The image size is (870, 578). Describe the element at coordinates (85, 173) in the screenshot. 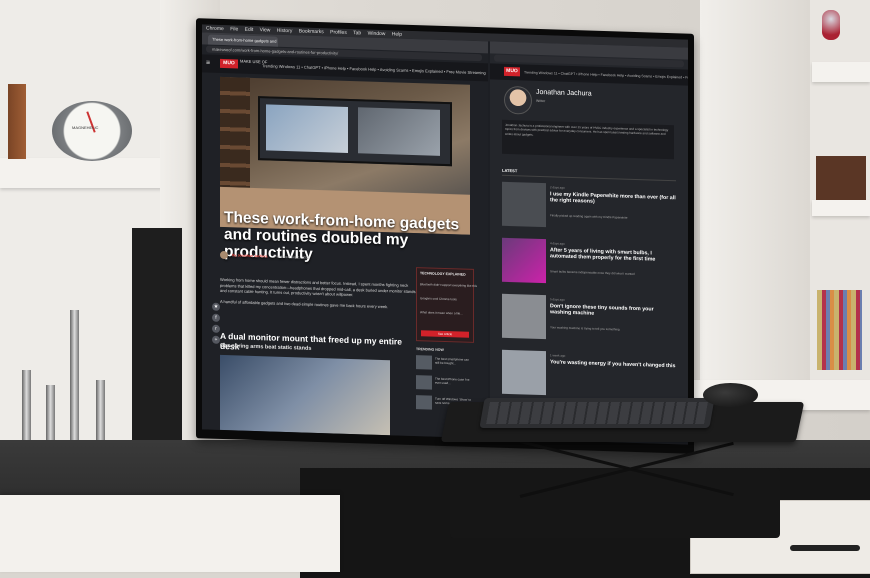

I see `left-shelf-board` at that location.